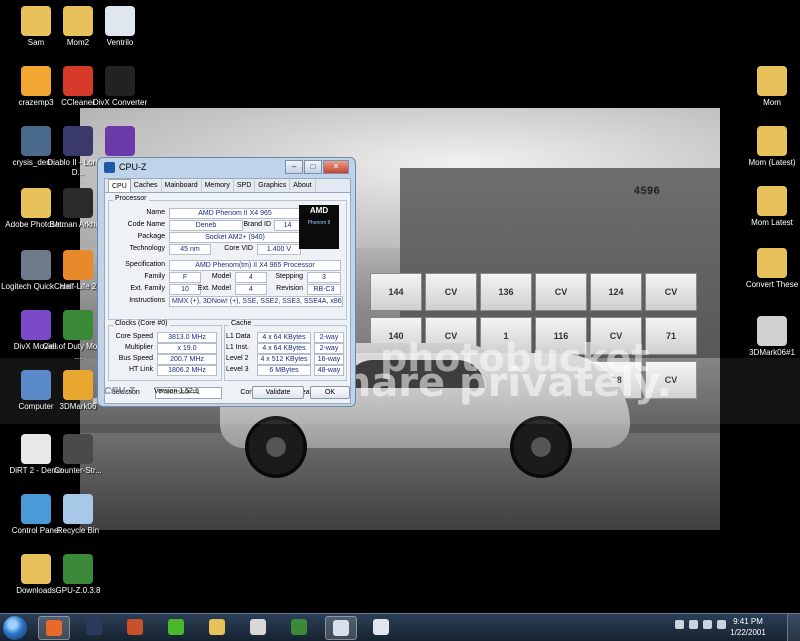  Describe the element at coordinates (78, 575) in the screenshot. I see `desktop-icon-gpu-z-0-3-8: GPU-Z.0.3.8` at that location.